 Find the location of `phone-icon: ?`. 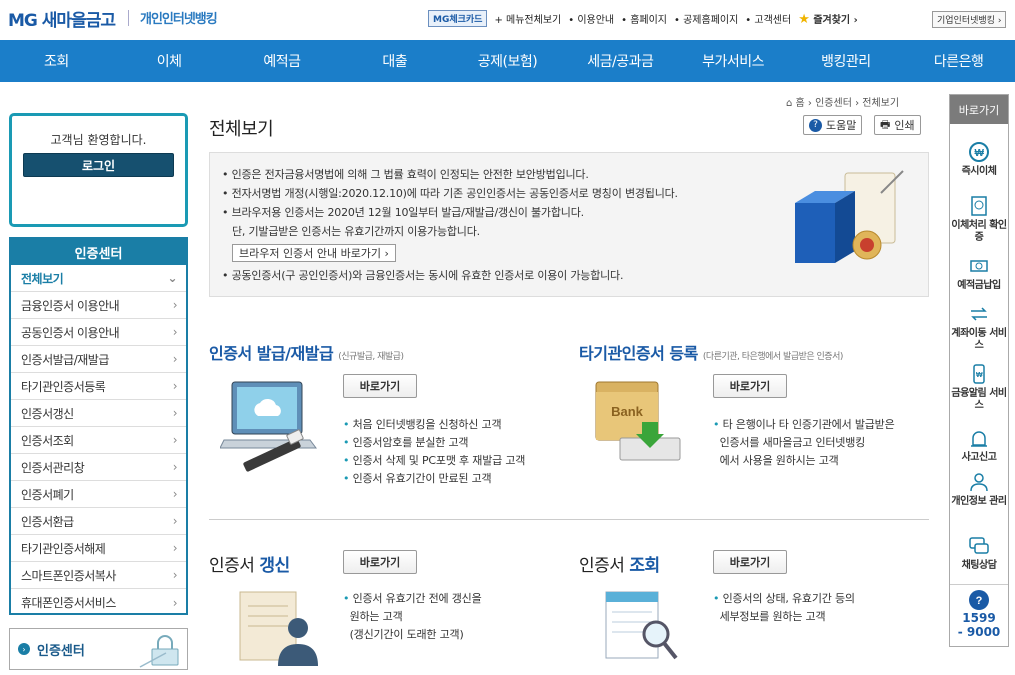

phone-icon: ? is located at coordinates (979, 600).